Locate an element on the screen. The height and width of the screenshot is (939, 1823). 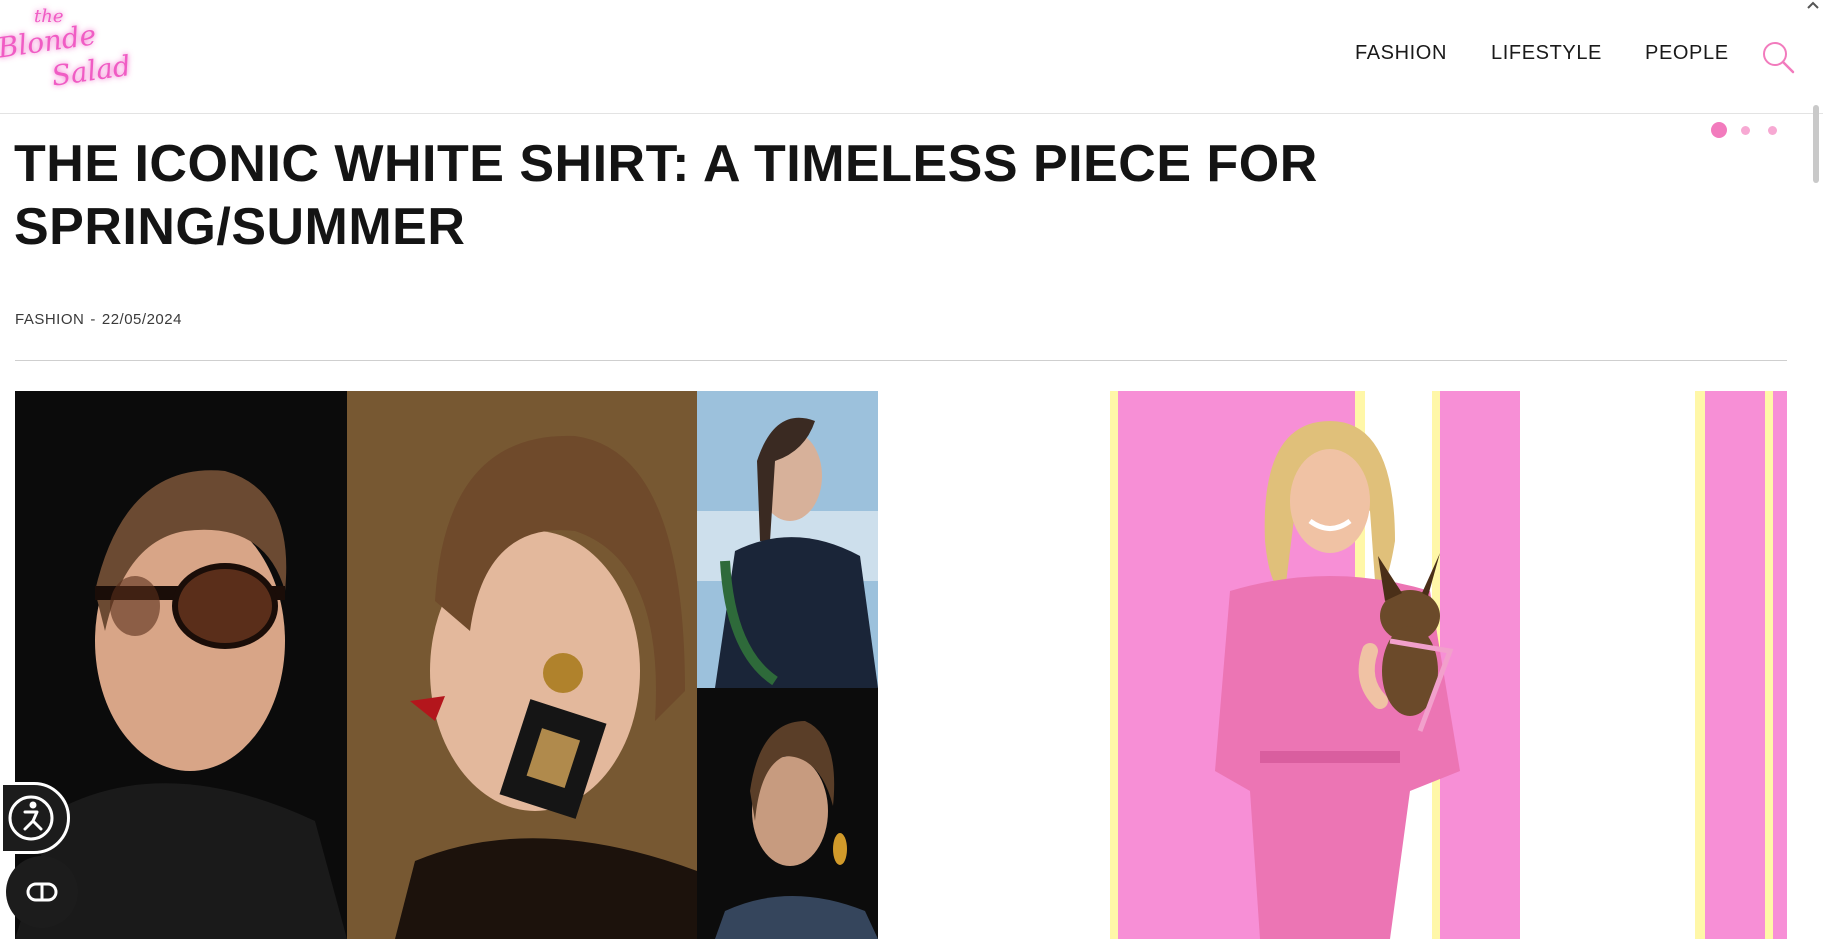
scroll-up-arrow-icon is located at coordinates (1813, 5).